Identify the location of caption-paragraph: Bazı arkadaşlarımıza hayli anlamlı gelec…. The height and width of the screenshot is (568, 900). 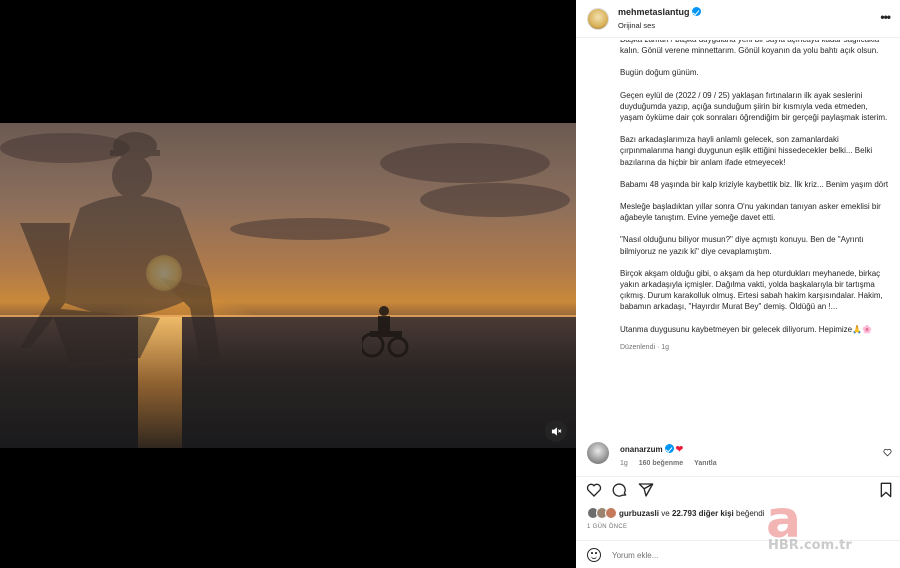
(746, 151).